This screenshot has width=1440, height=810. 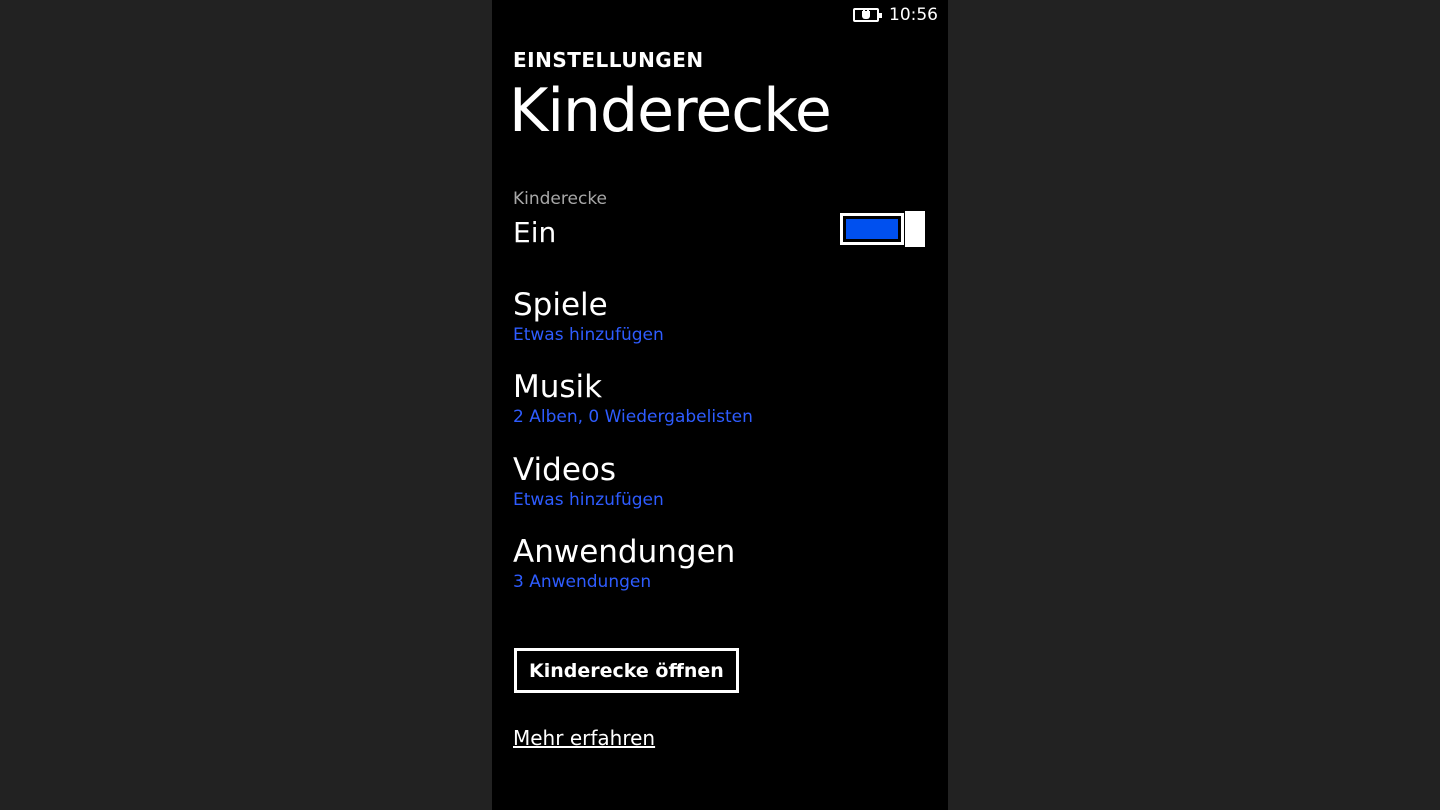 I want to click on status-time: 10:56, so click(x=913, y=15).